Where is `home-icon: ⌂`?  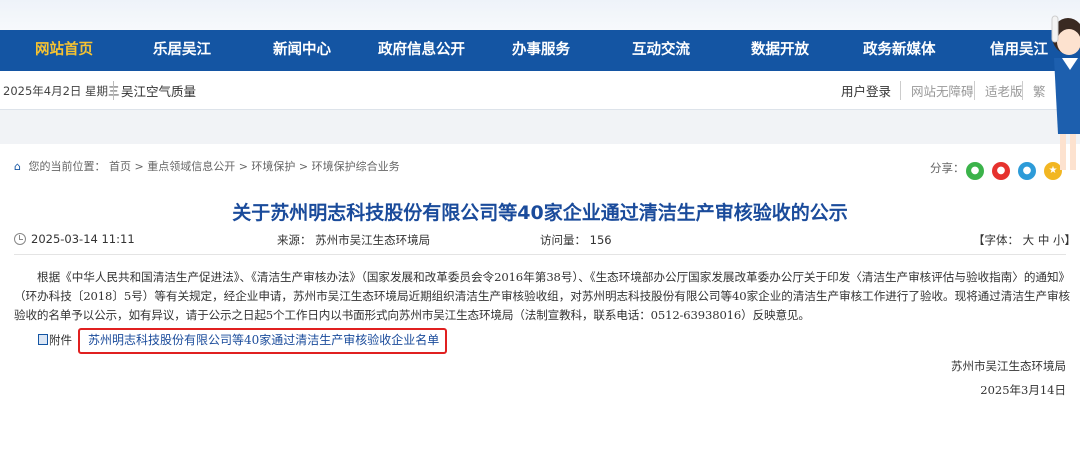
home-icon: ⌂ is located at coordinates (17, 166).